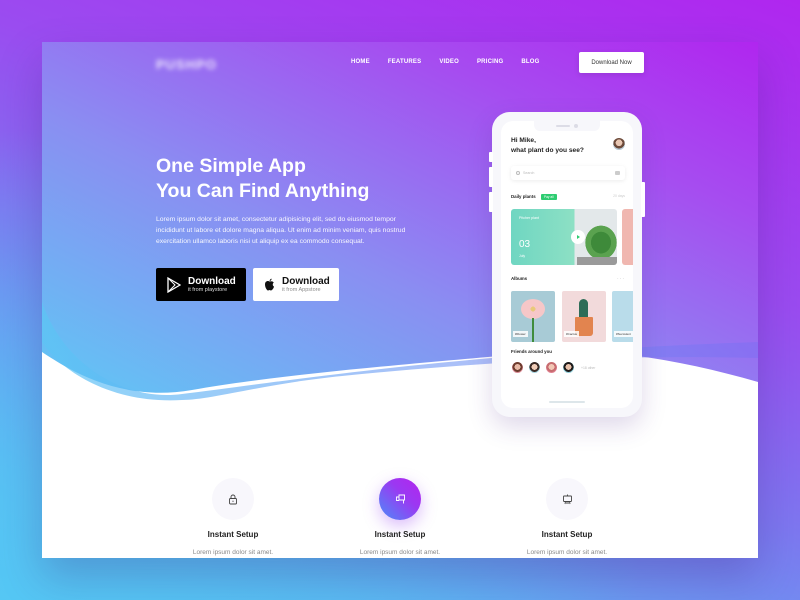  I want to click on camera-icon, so click(617, 173).